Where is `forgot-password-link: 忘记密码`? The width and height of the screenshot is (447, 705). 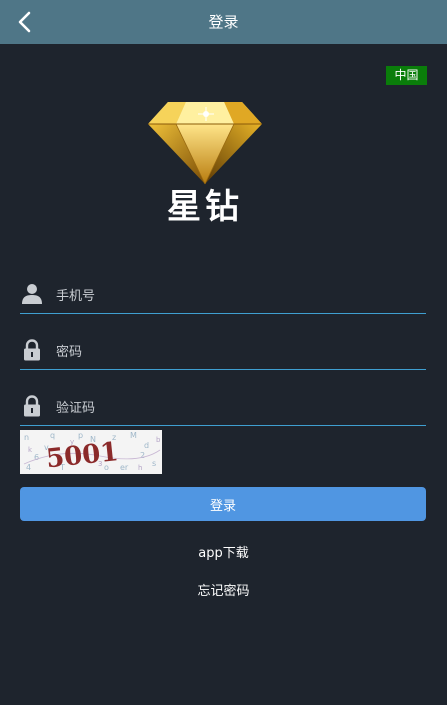
forgot-password-link: 忘记密码 is located at coordinates (223, 589).